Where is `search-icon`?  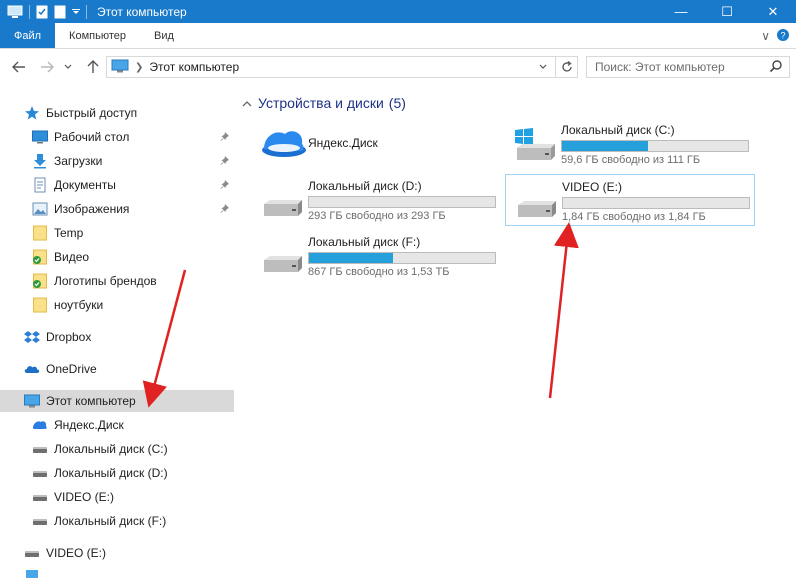
search-icon is located at coordinates (776, 67).